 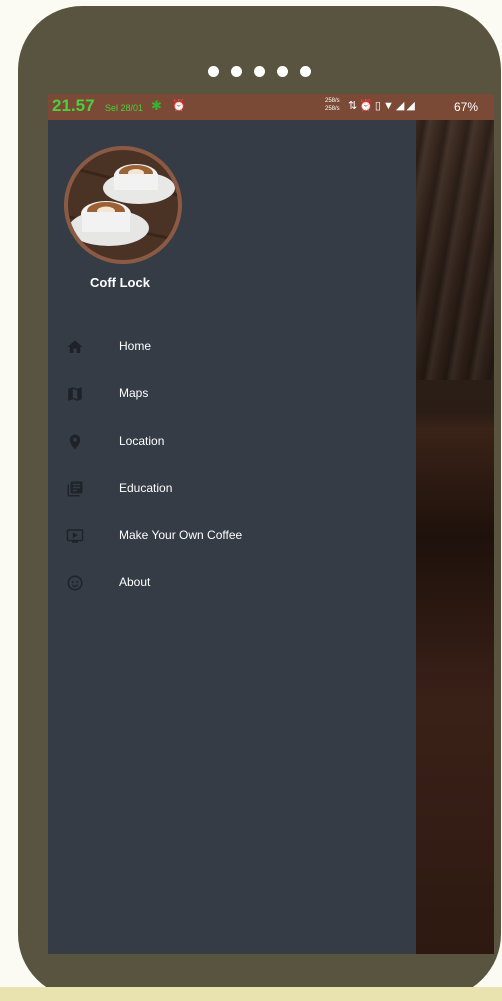 What do you see at coordinates (354, 106) in the screenshot?
I see `data-arrows-icon: ⇅` at bounding box center [354, 106].